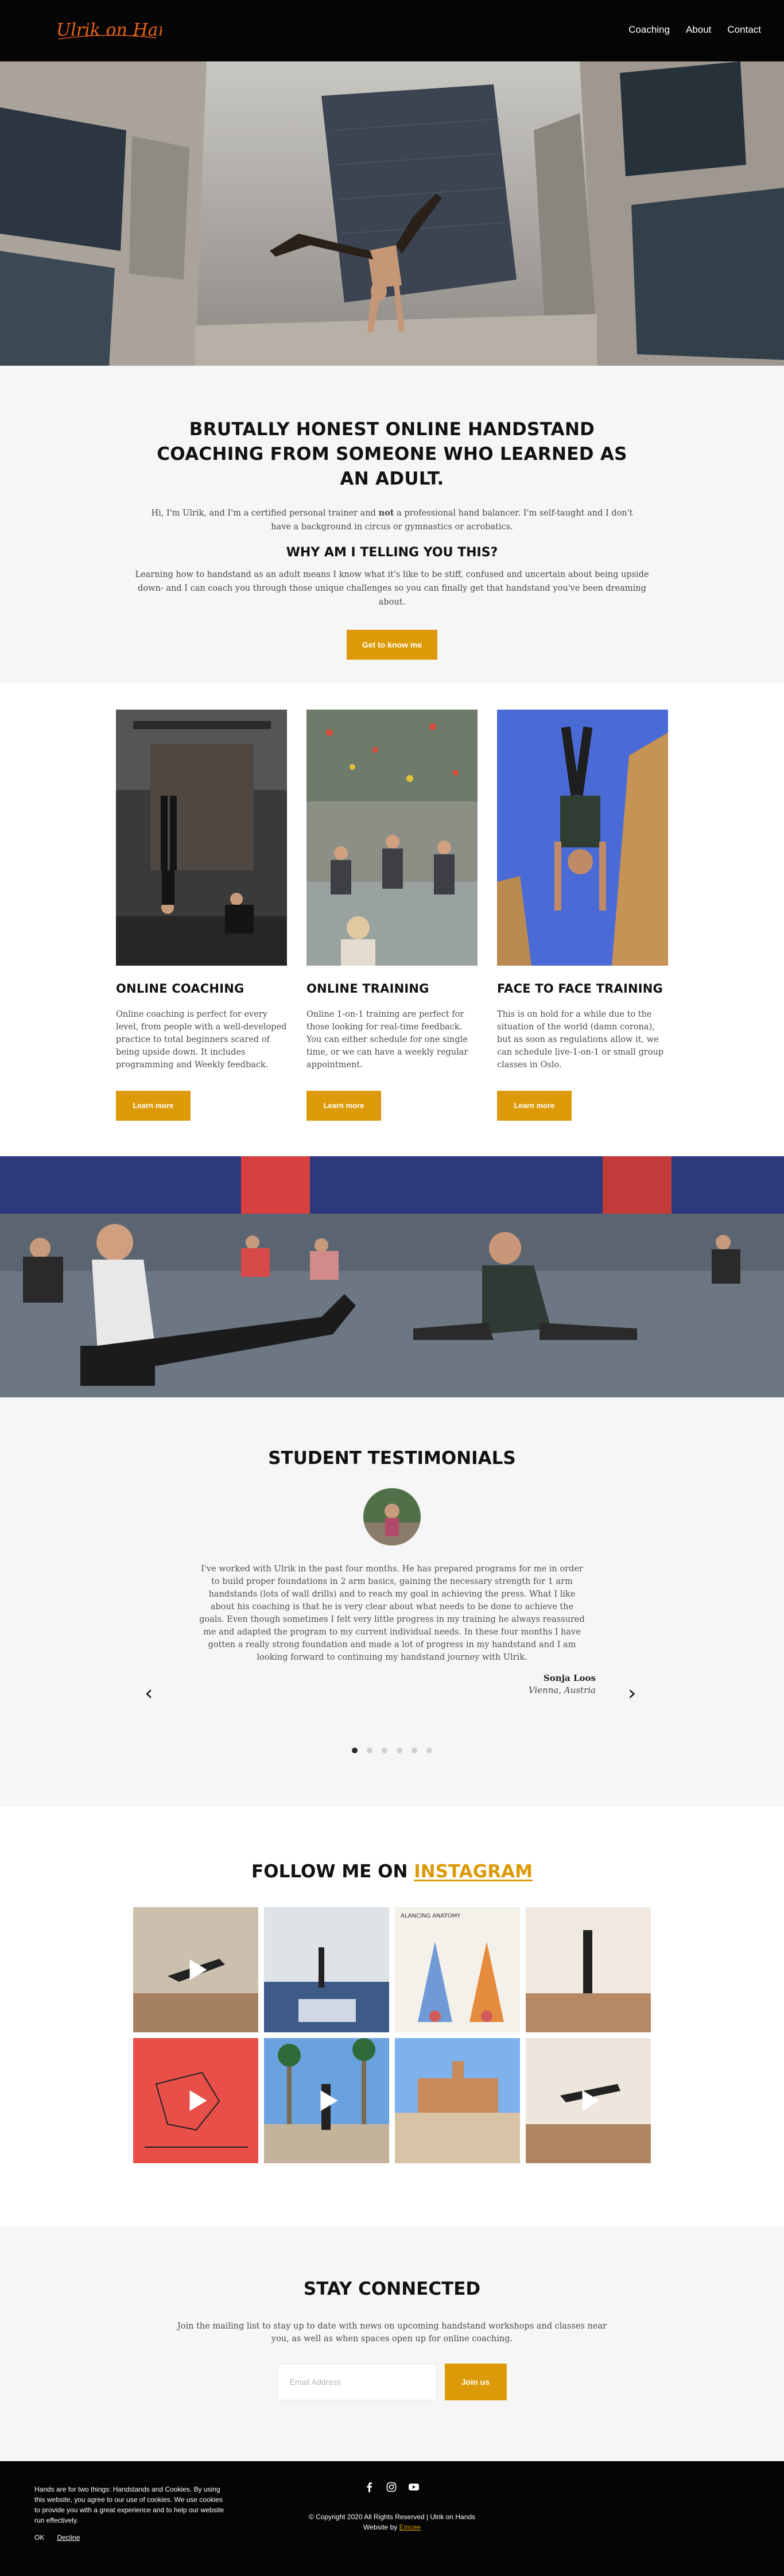 Image resolution: width=784 pixels, height=2576 pixels. Describe the element at coordinates (343, 1106) in the screenshot. I see `online-training-learn-more-button: Learn more` at that location.